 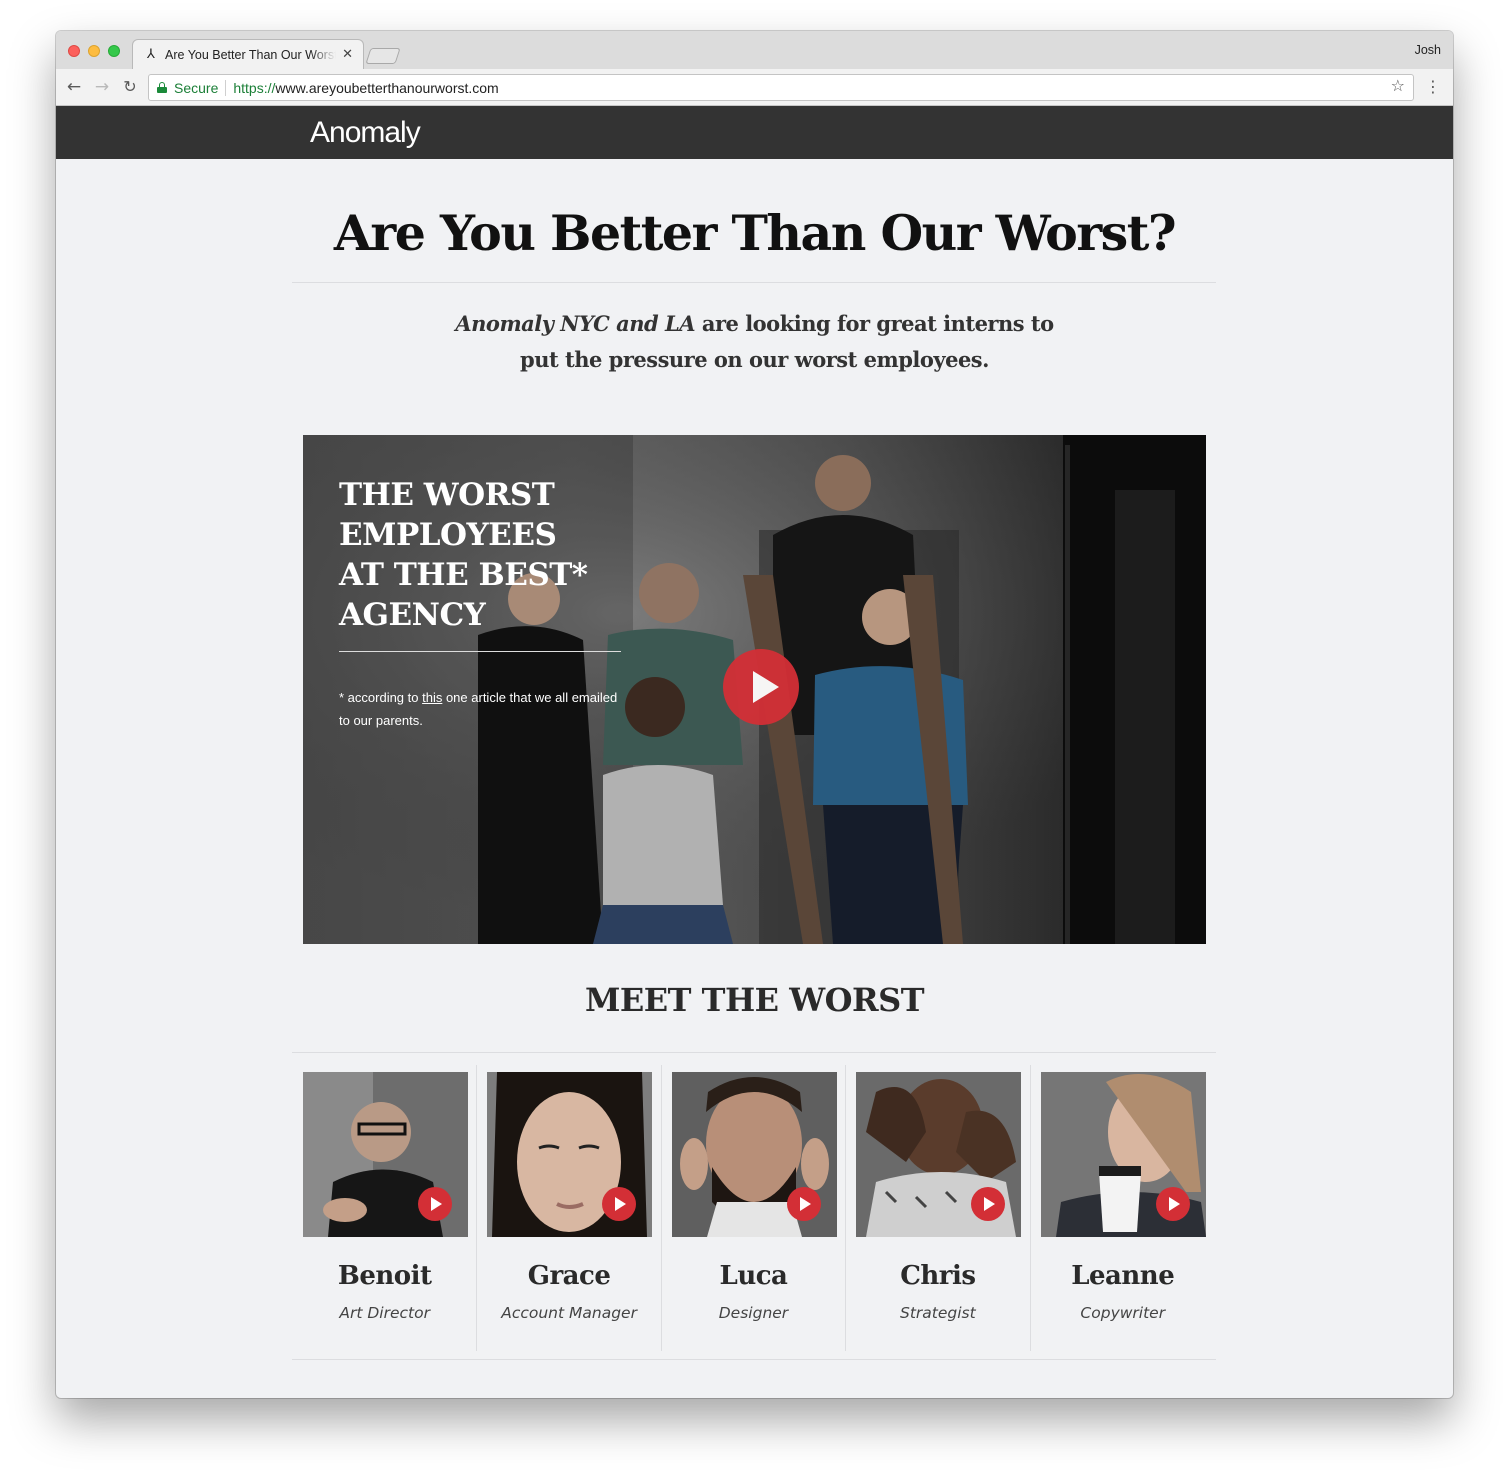 What do you see at coordinates (1123, 1313) in the screenshot?
I see `member-role: Copywriter` at bounding box center [1123, 1313].